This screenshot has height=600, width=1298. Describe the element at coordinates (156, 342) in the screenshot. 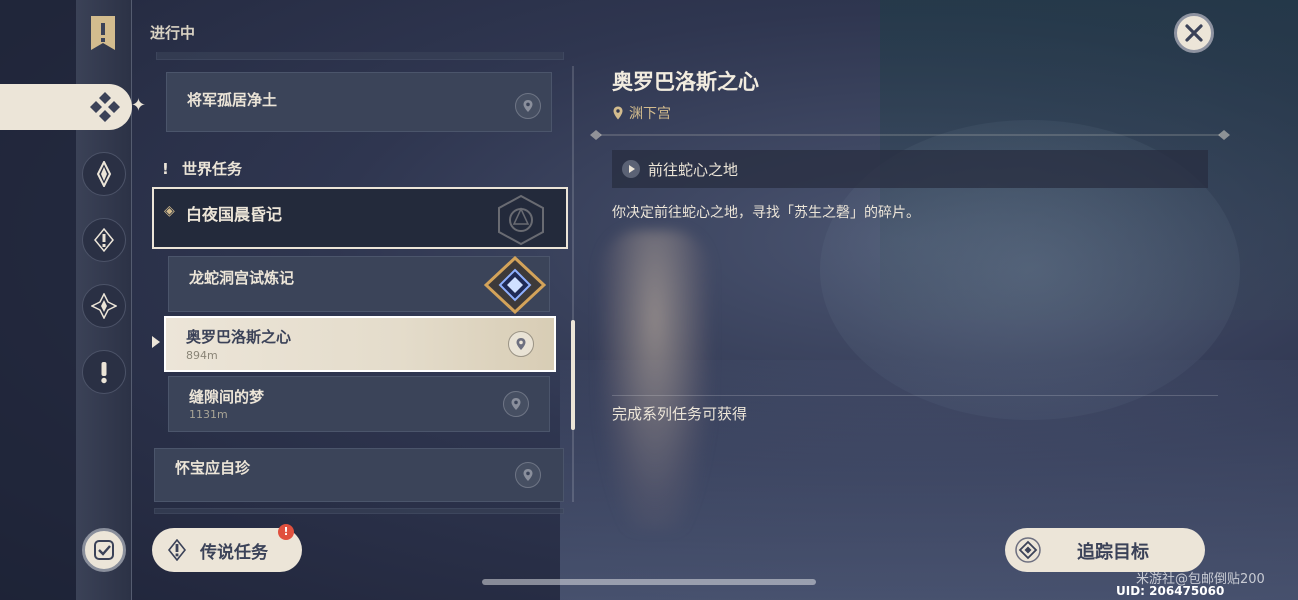

I see `selection-pointer-icon` at that location.